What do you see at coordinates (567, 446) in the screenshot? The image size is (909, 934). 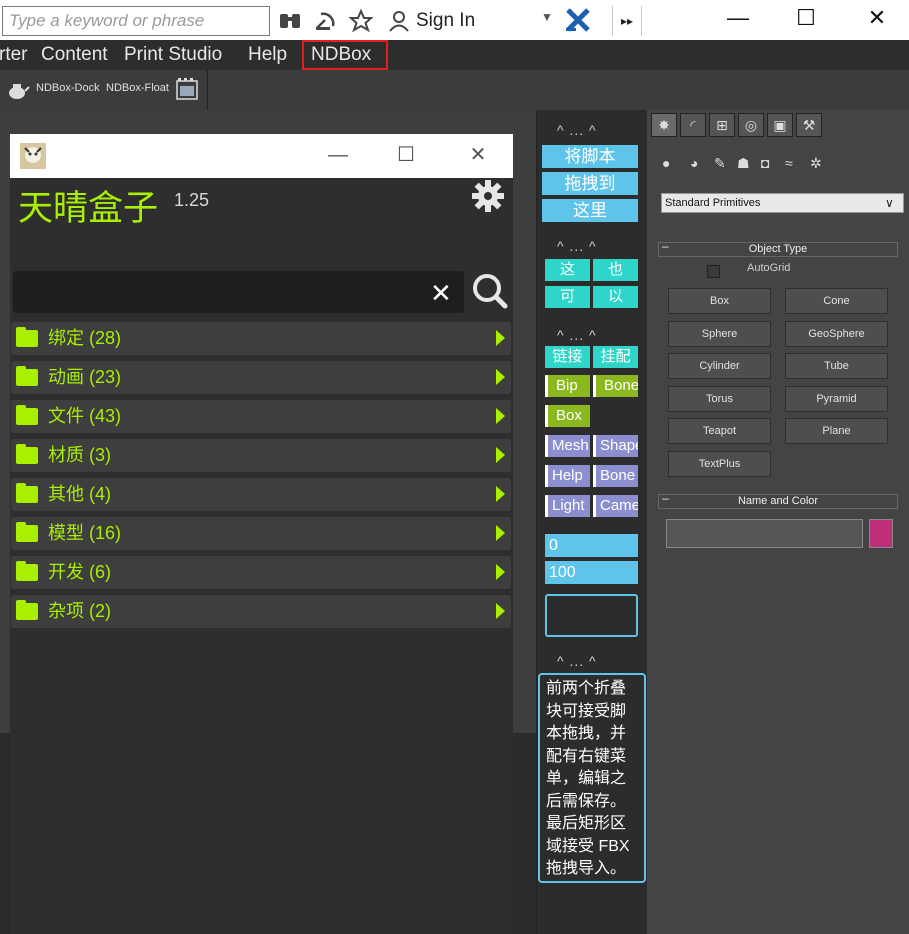 I see `mesh-button: Mesh` at bounding box center [567, 446].